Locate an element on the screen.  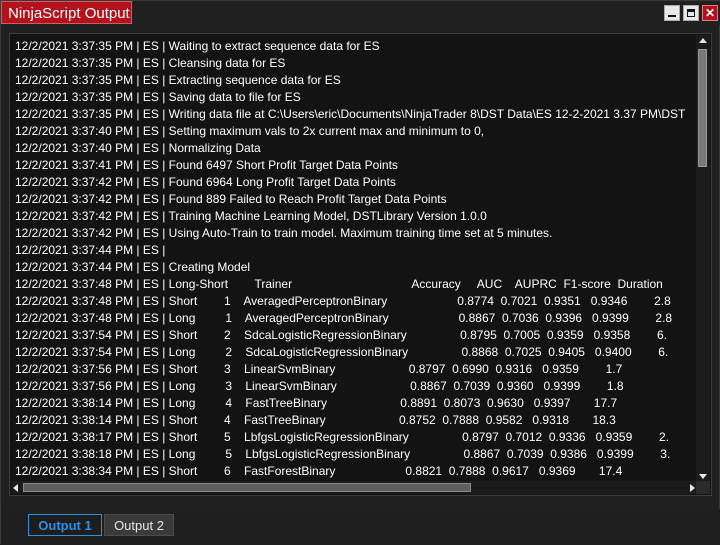
vertical-scroll-thumb is located at coordinates (702, 108).